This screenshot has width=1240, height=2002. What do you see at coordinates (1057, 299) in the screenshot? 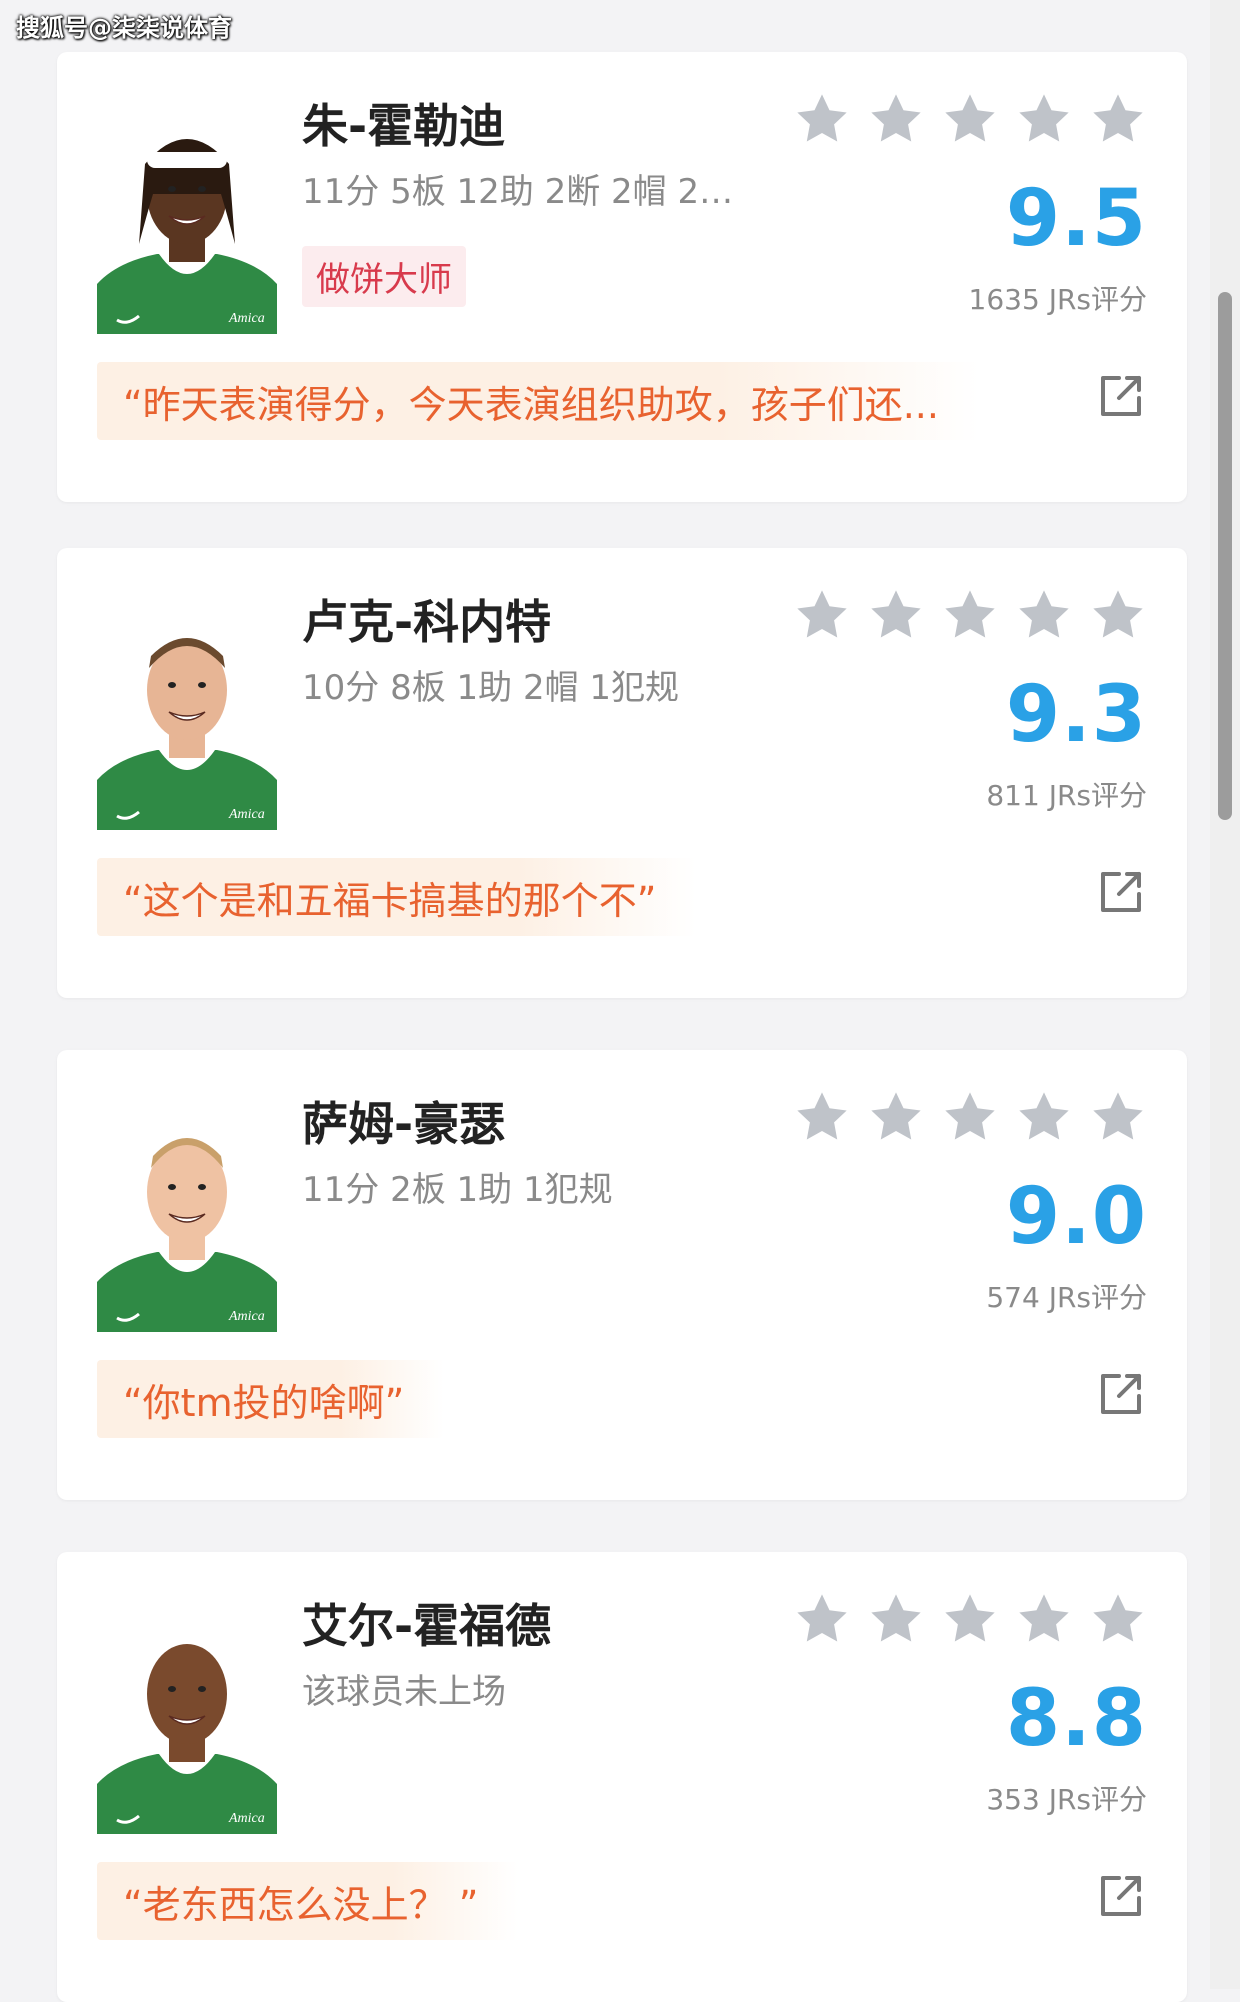
I see `vote-count: 1635 JRs评分` at bounding box center [1057, 299].